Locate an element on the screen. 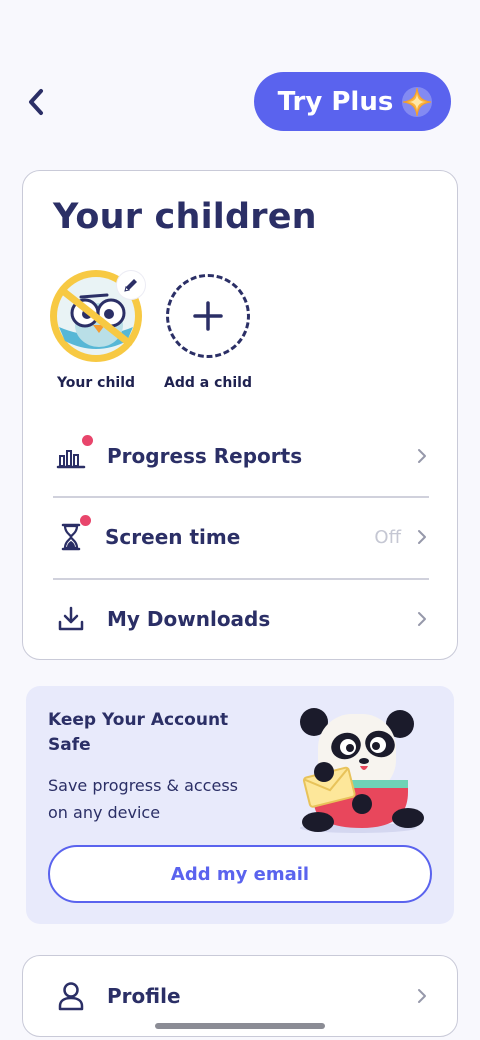 The image size is (480, 1040). menu-progress-reports: Progress Reports is located at coordinates (241, 456).